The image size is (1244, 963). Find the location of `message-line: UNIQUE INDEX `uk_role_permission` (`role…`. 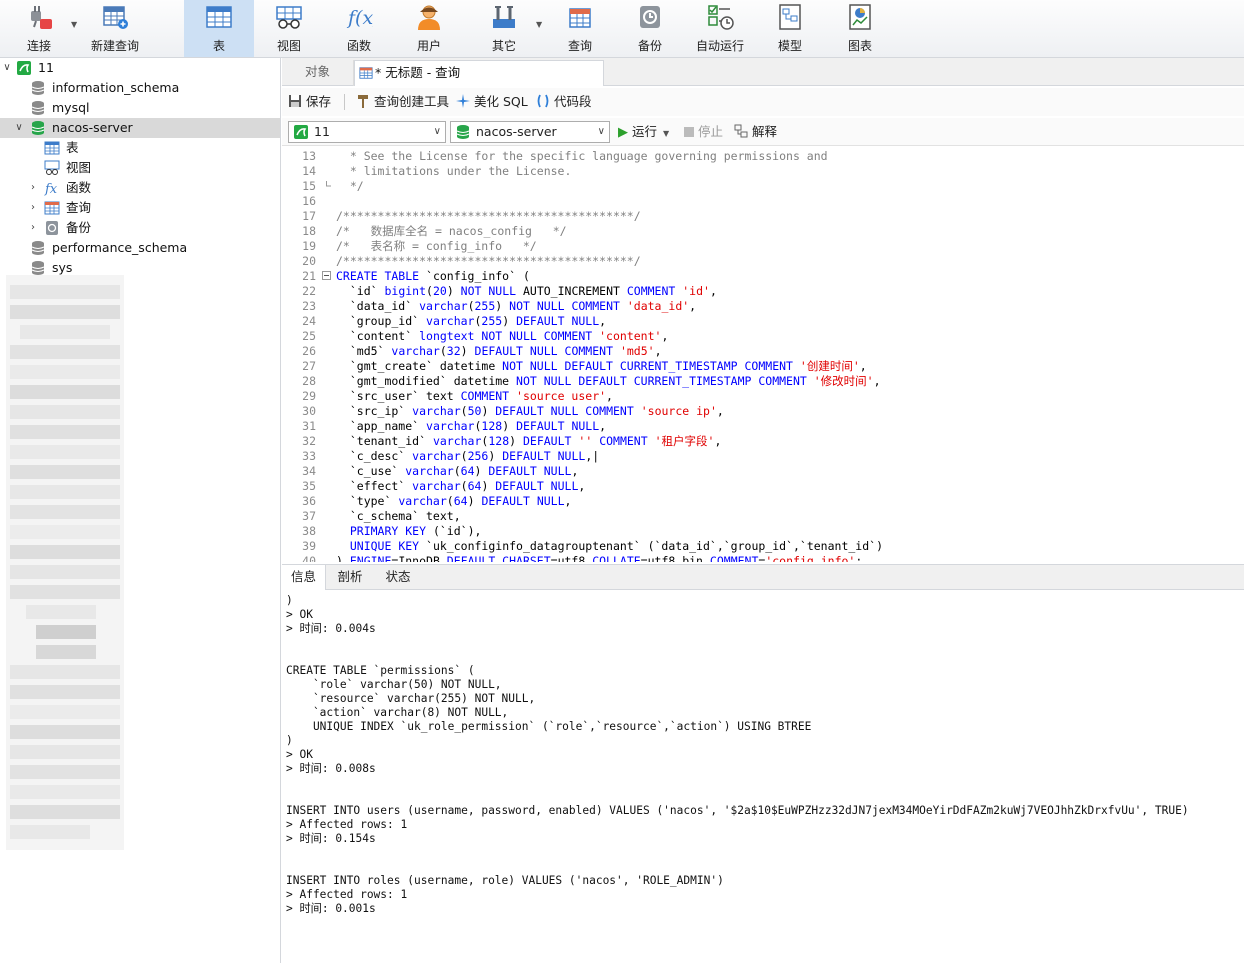

message-line: UNIQUE INDEX `uk_role_permission` (`role… is located at coordinates (549, 726).